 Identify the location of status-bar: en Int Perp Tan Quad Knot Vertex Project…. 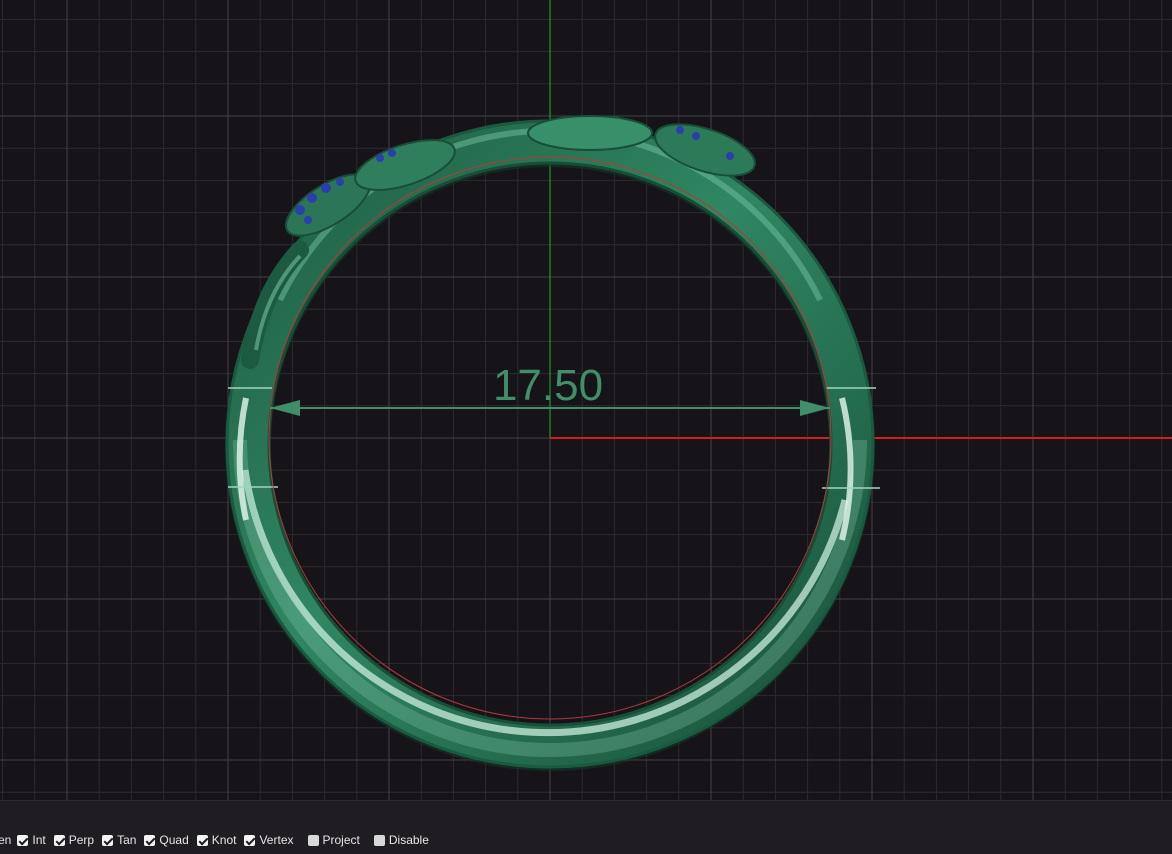
(586, 827).